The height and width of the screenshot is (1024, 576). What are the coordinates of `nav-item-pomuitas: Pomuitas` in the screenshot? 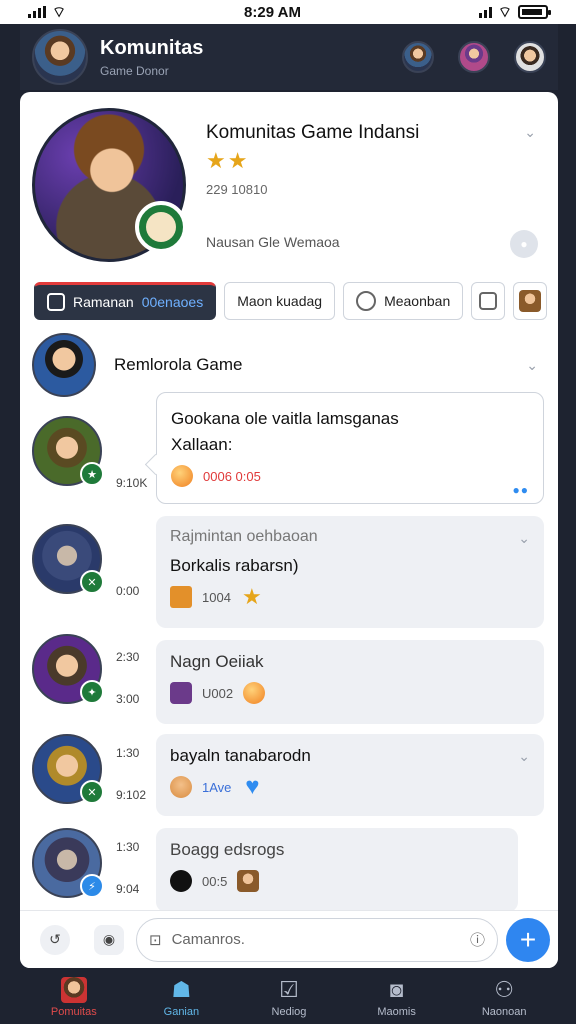 It's located at (74, 997).